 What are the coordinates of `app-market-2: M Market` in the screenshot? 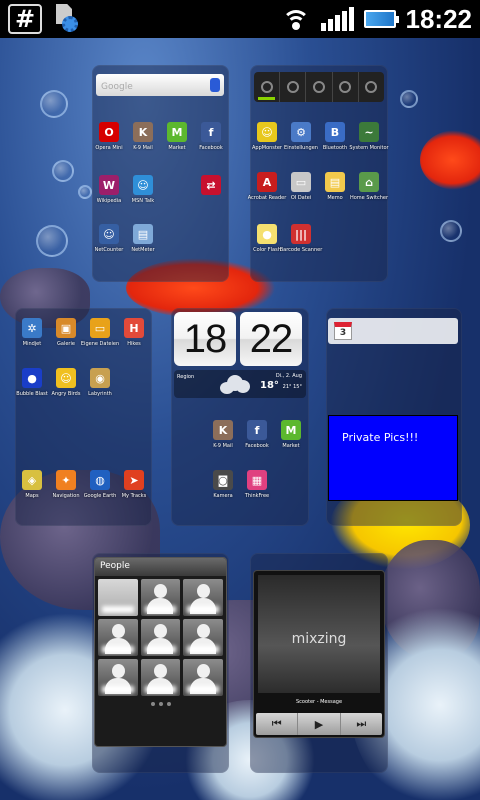 It's located at (291, 434).